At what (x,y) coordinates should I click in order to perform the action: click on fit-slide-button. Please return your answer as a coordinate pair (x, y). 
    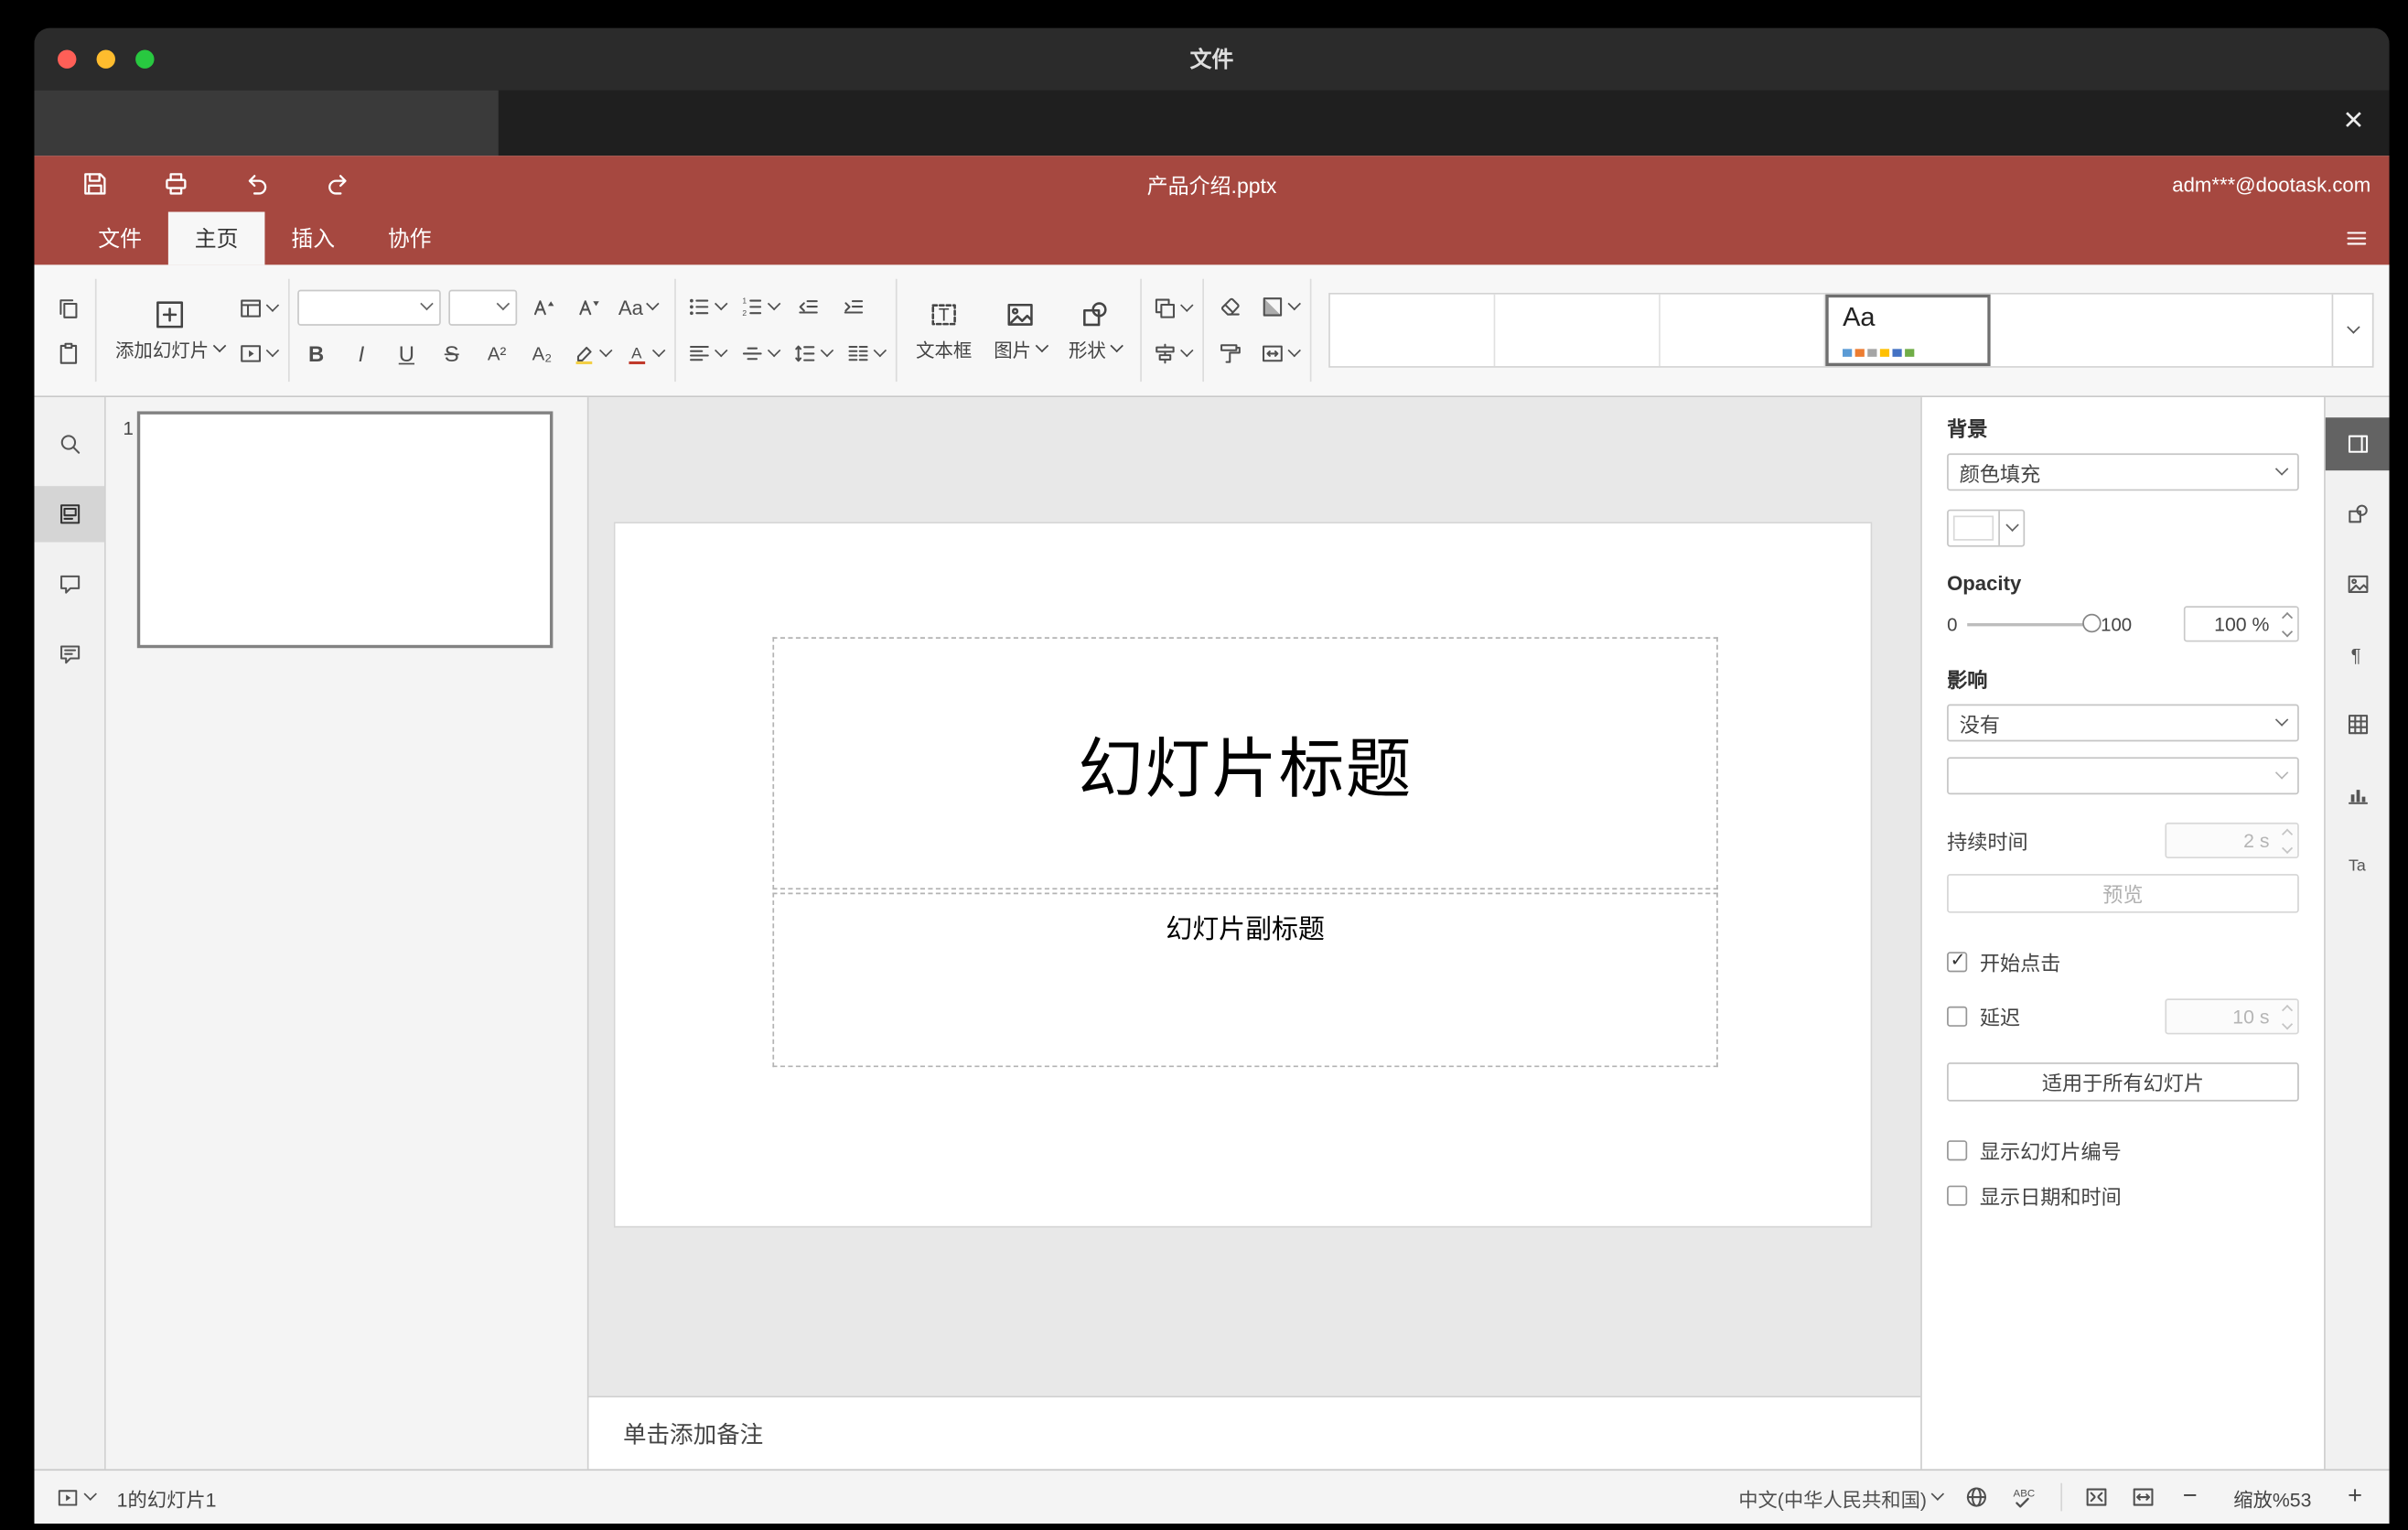
    Looking at the image, I should click on (2096, 1496).